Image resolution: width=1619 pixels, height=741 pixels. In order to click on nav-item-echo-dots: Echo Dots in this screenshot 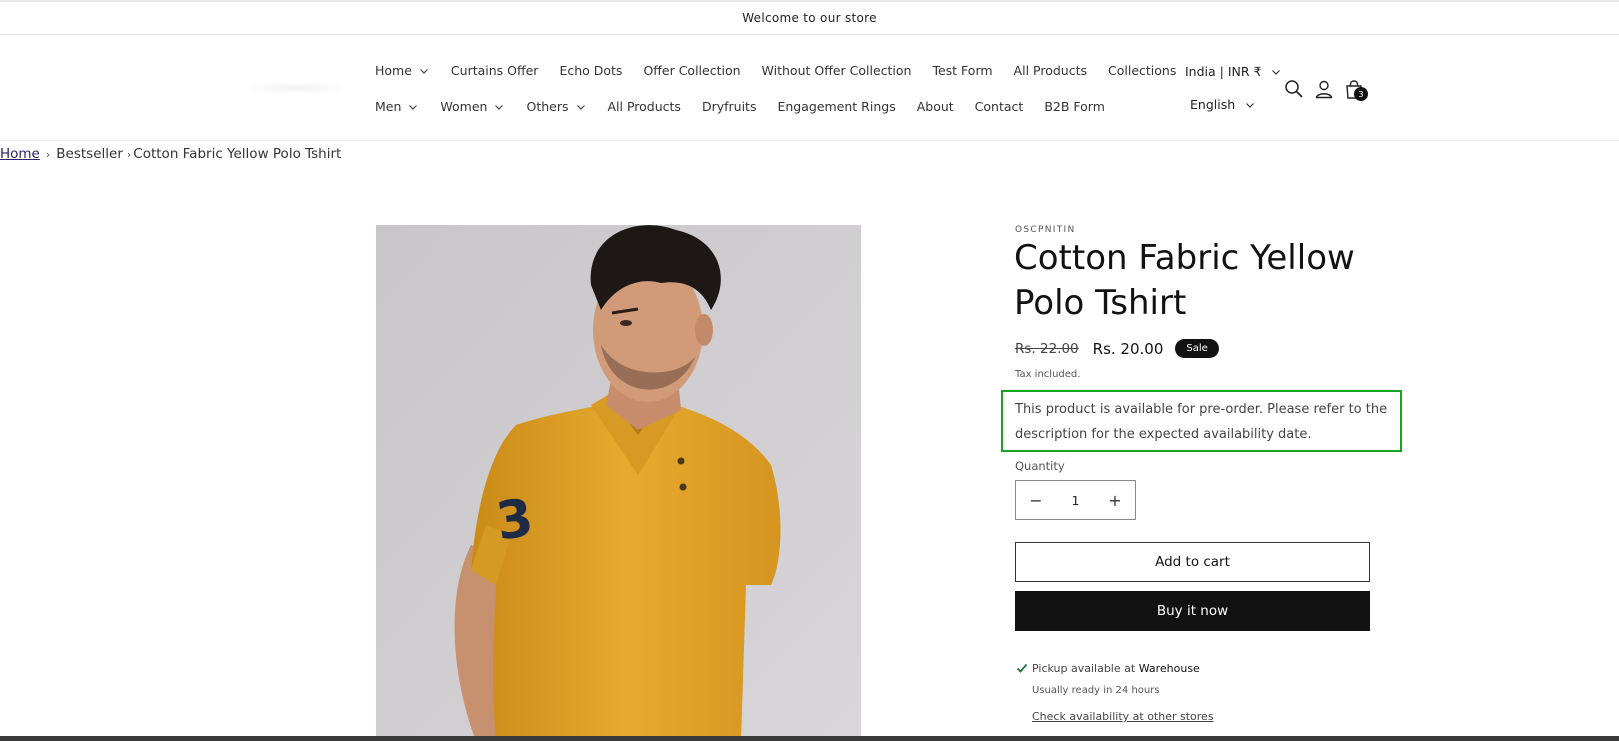, I will do `click(590, 70)`.